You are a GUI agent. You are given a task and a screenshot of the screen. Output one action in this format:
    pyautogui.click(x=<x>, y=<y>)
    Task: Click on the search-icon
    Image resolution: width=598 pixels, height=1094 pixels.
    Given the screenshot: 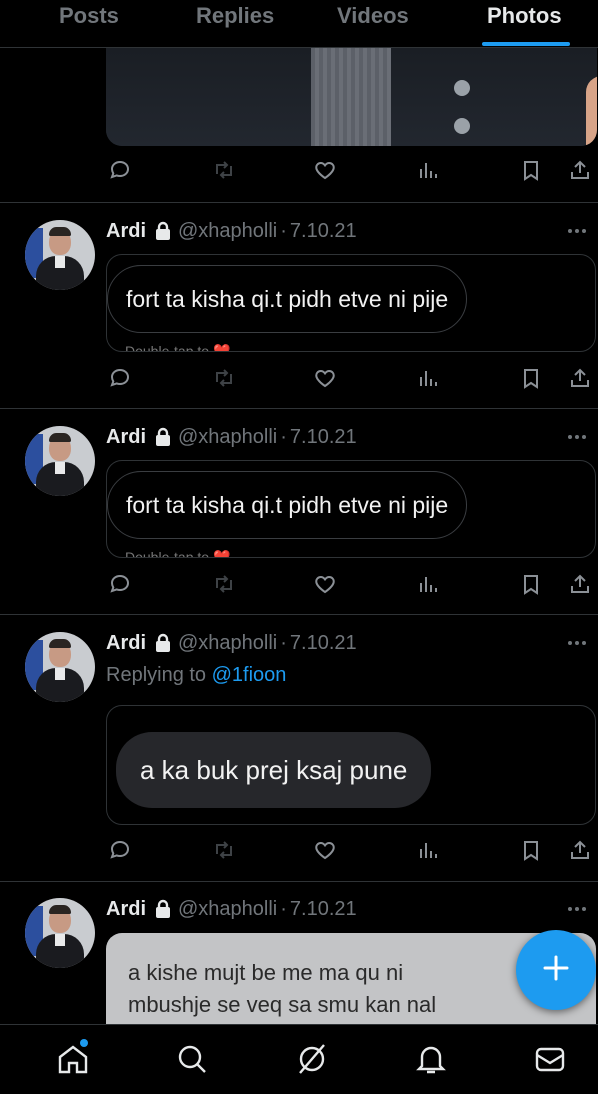 What is the action you would take?
    pyautogui.click(x=192, y=1059)
    